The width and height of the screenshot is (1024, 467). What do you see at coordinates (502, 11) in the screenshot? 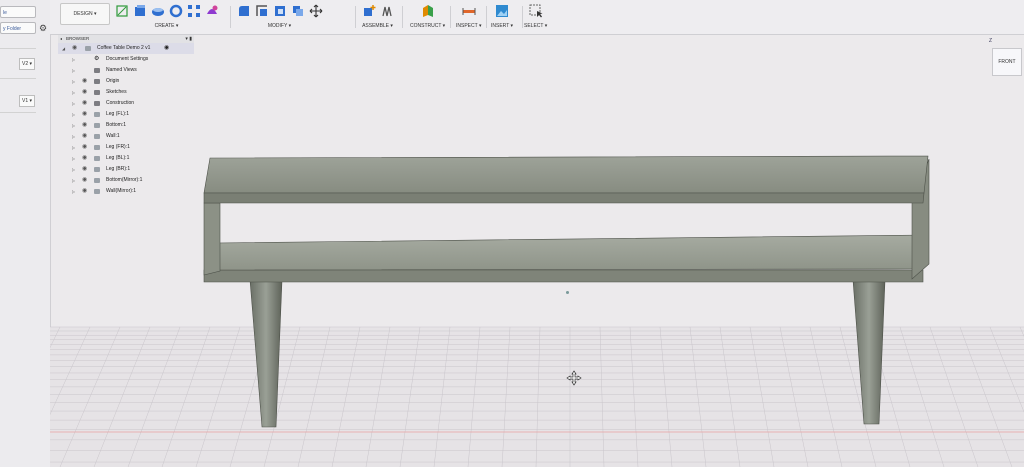
I see `insert-image-icon` at bounding box center [502, 11].